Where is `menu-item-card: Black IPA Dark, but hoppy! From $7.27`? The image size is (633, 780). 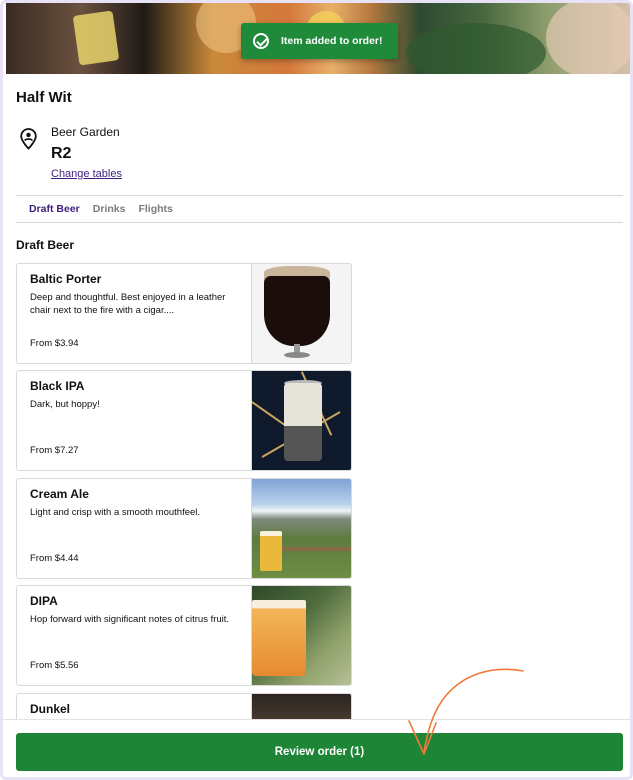
menu-item-card: Black IPA Dark, but hoppy! From $7.27 is located at coordinates (184, 420).